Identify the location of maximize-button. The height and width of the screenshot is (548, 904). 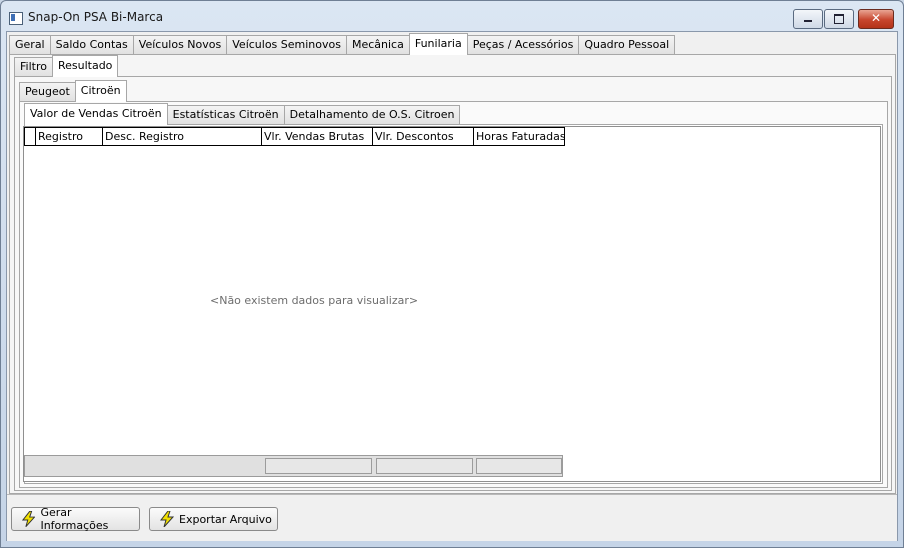
(839, 19).